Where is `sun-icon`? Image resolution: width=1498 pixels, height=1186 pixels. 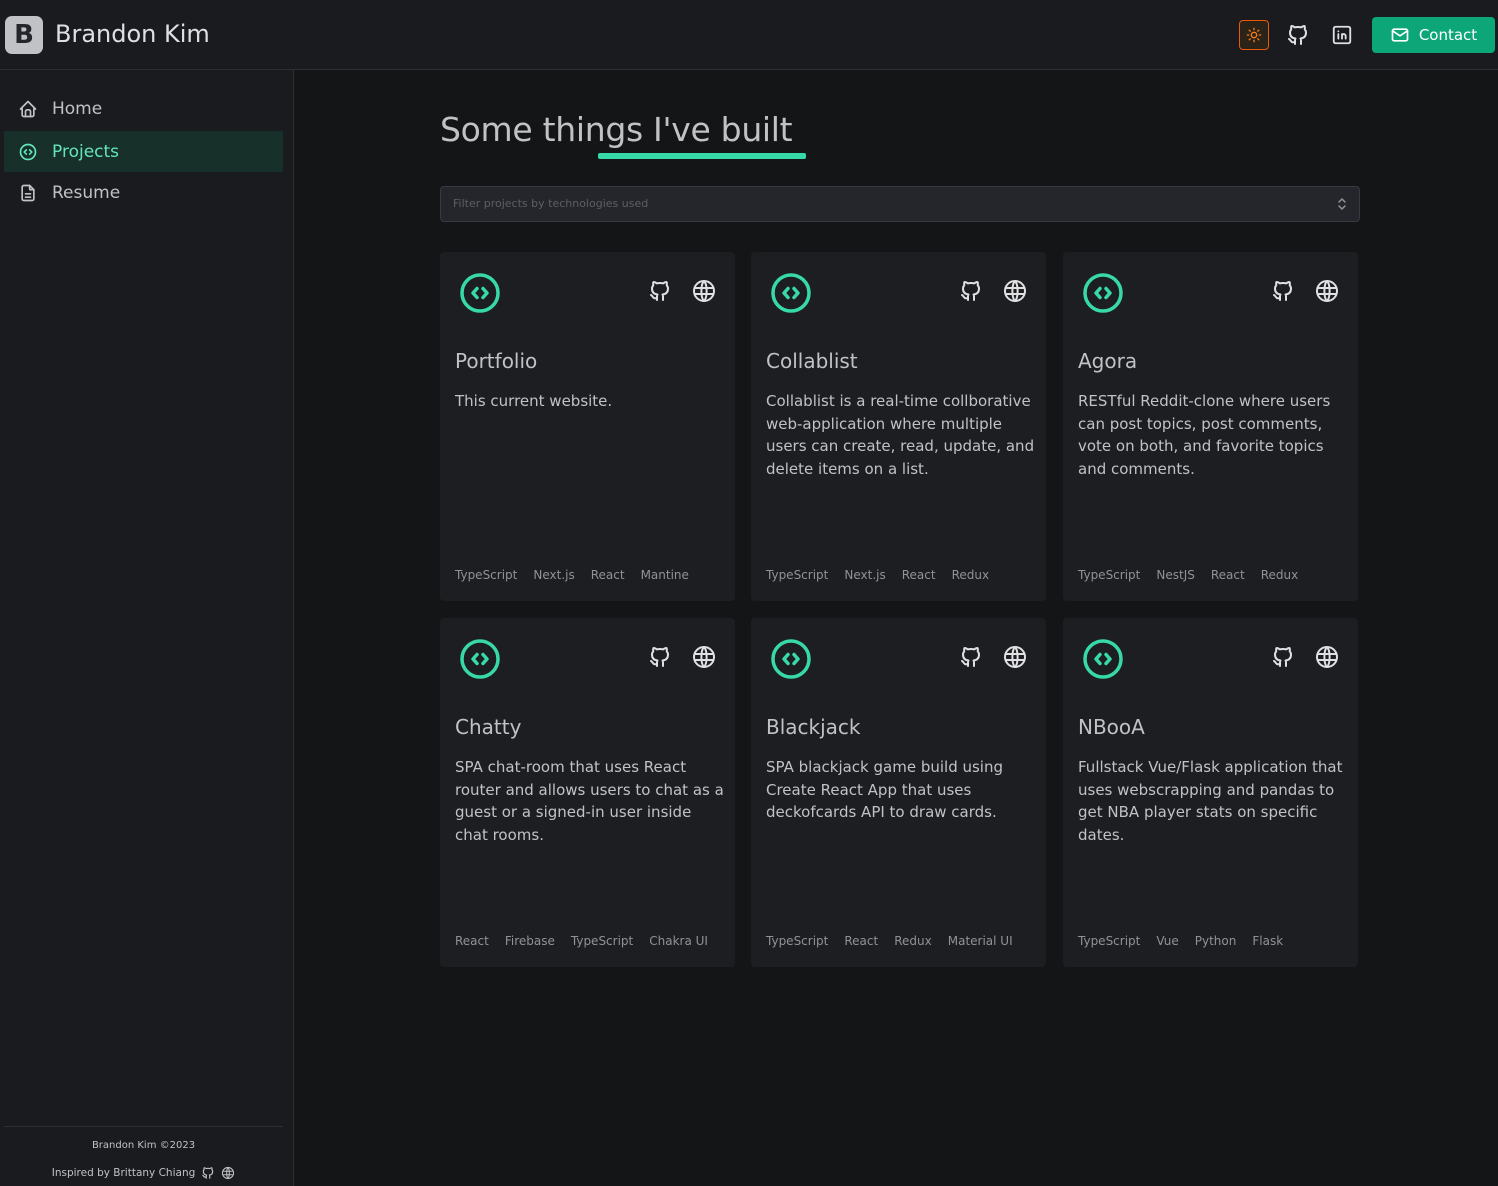
sun-icon is located at coordinates (1254, 35).